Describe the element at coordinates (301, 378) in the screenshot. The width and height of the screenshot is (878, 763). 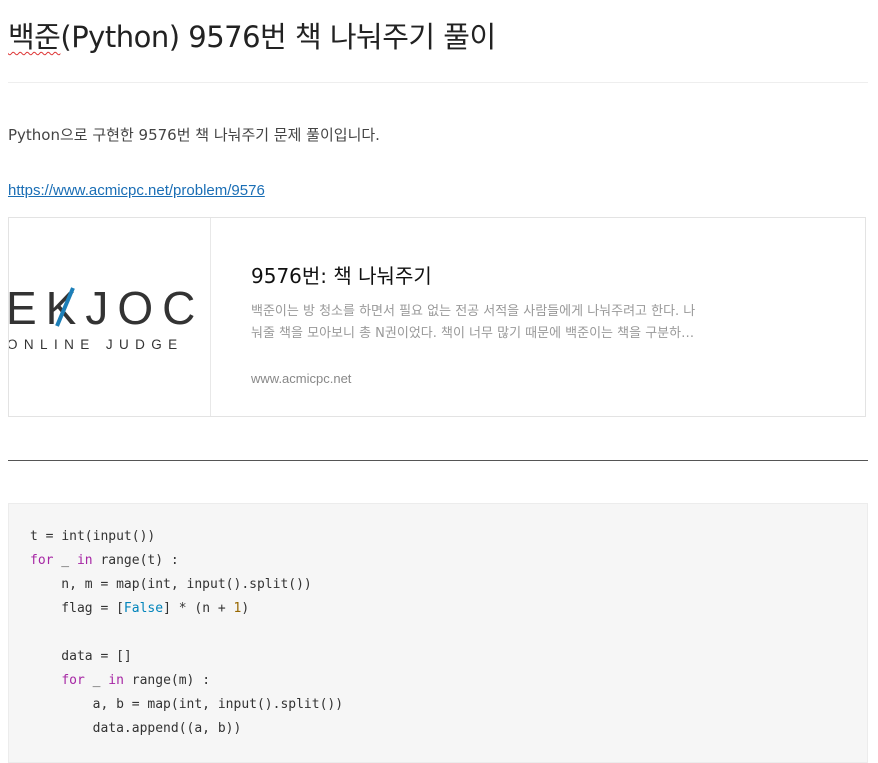
I see `card-url: www.acmicpc.net` at that location.